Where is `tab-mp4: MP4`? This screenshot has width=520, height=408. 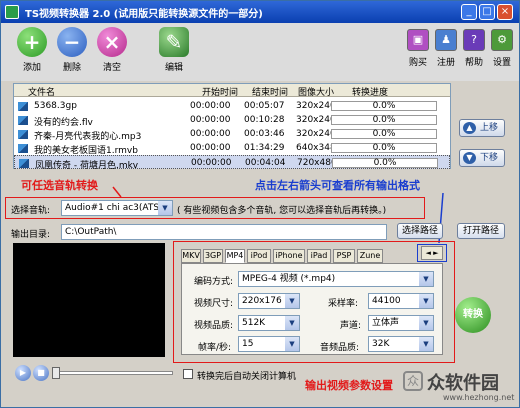
tab-mp4: MP4 is located at coordinates (235, 256).